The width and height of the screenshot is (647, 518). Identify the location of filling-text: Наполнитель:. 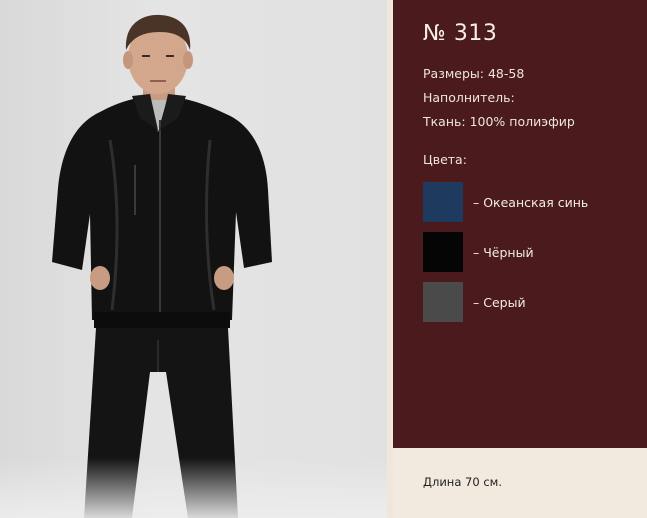
(469, 97).